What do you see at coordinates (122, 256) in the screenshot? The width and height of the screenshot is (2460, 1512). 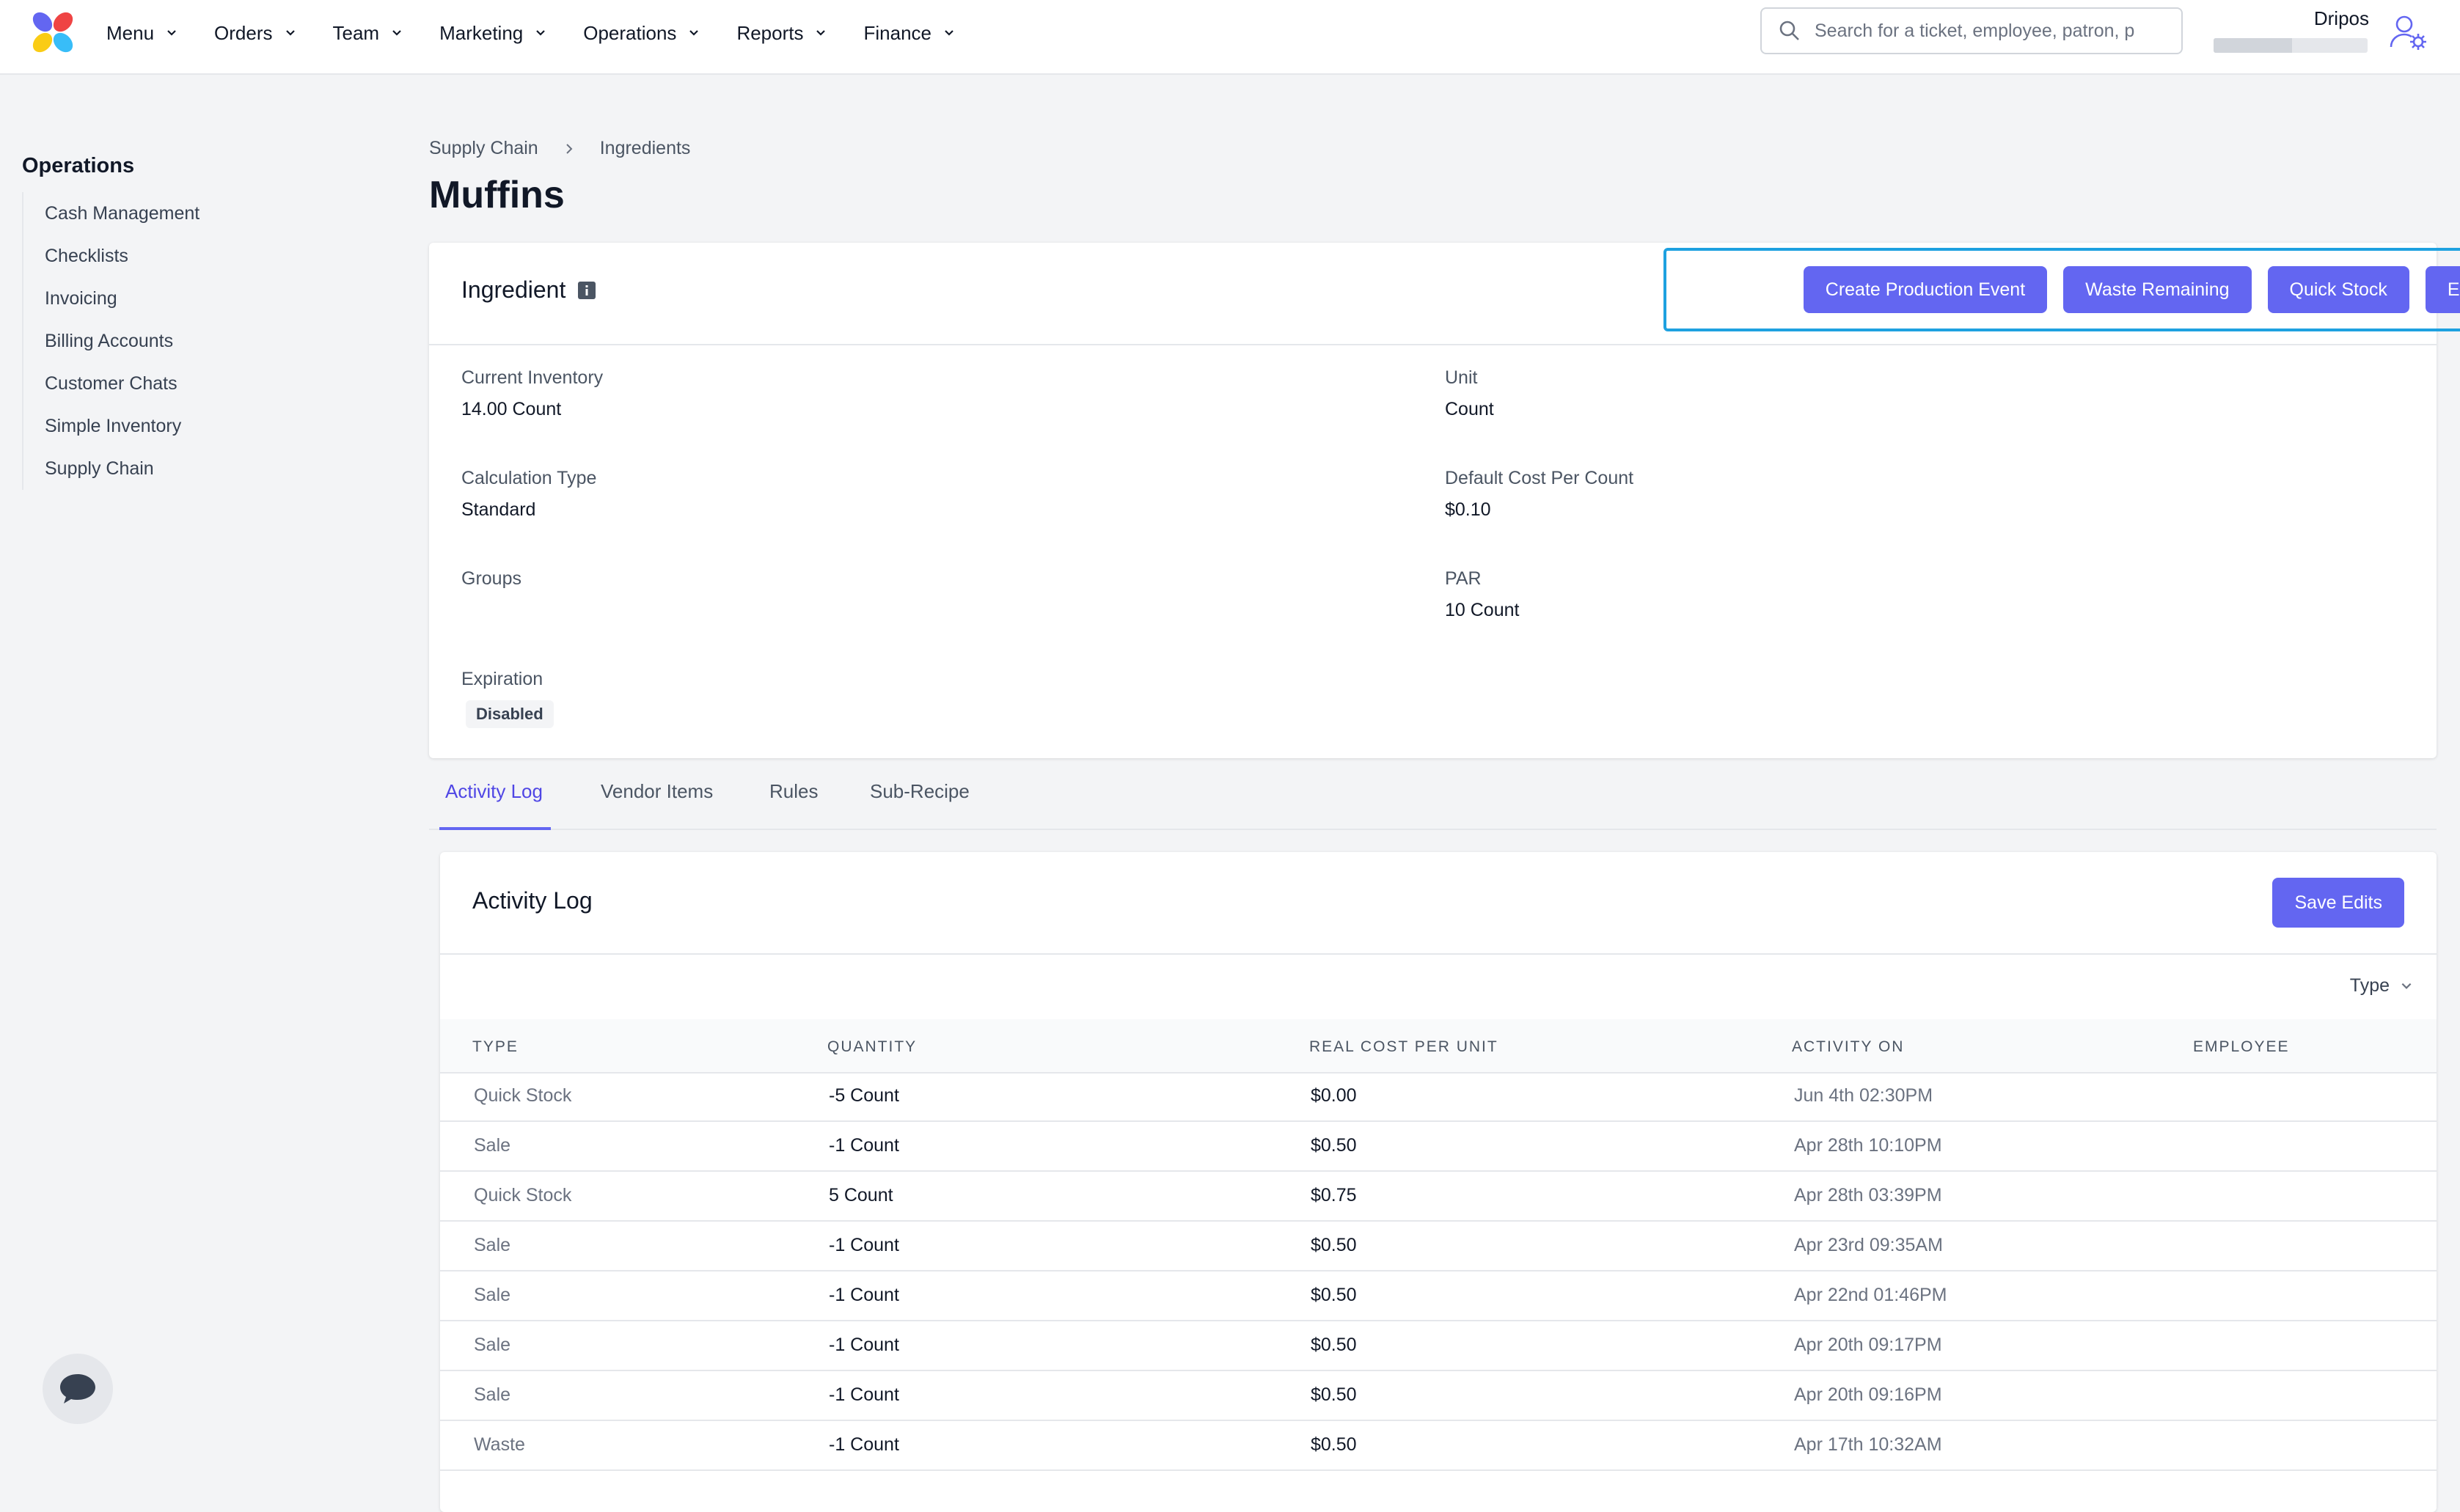 I see `sidebar-item-checklists: Checklists` at bounding box center [122, 256].